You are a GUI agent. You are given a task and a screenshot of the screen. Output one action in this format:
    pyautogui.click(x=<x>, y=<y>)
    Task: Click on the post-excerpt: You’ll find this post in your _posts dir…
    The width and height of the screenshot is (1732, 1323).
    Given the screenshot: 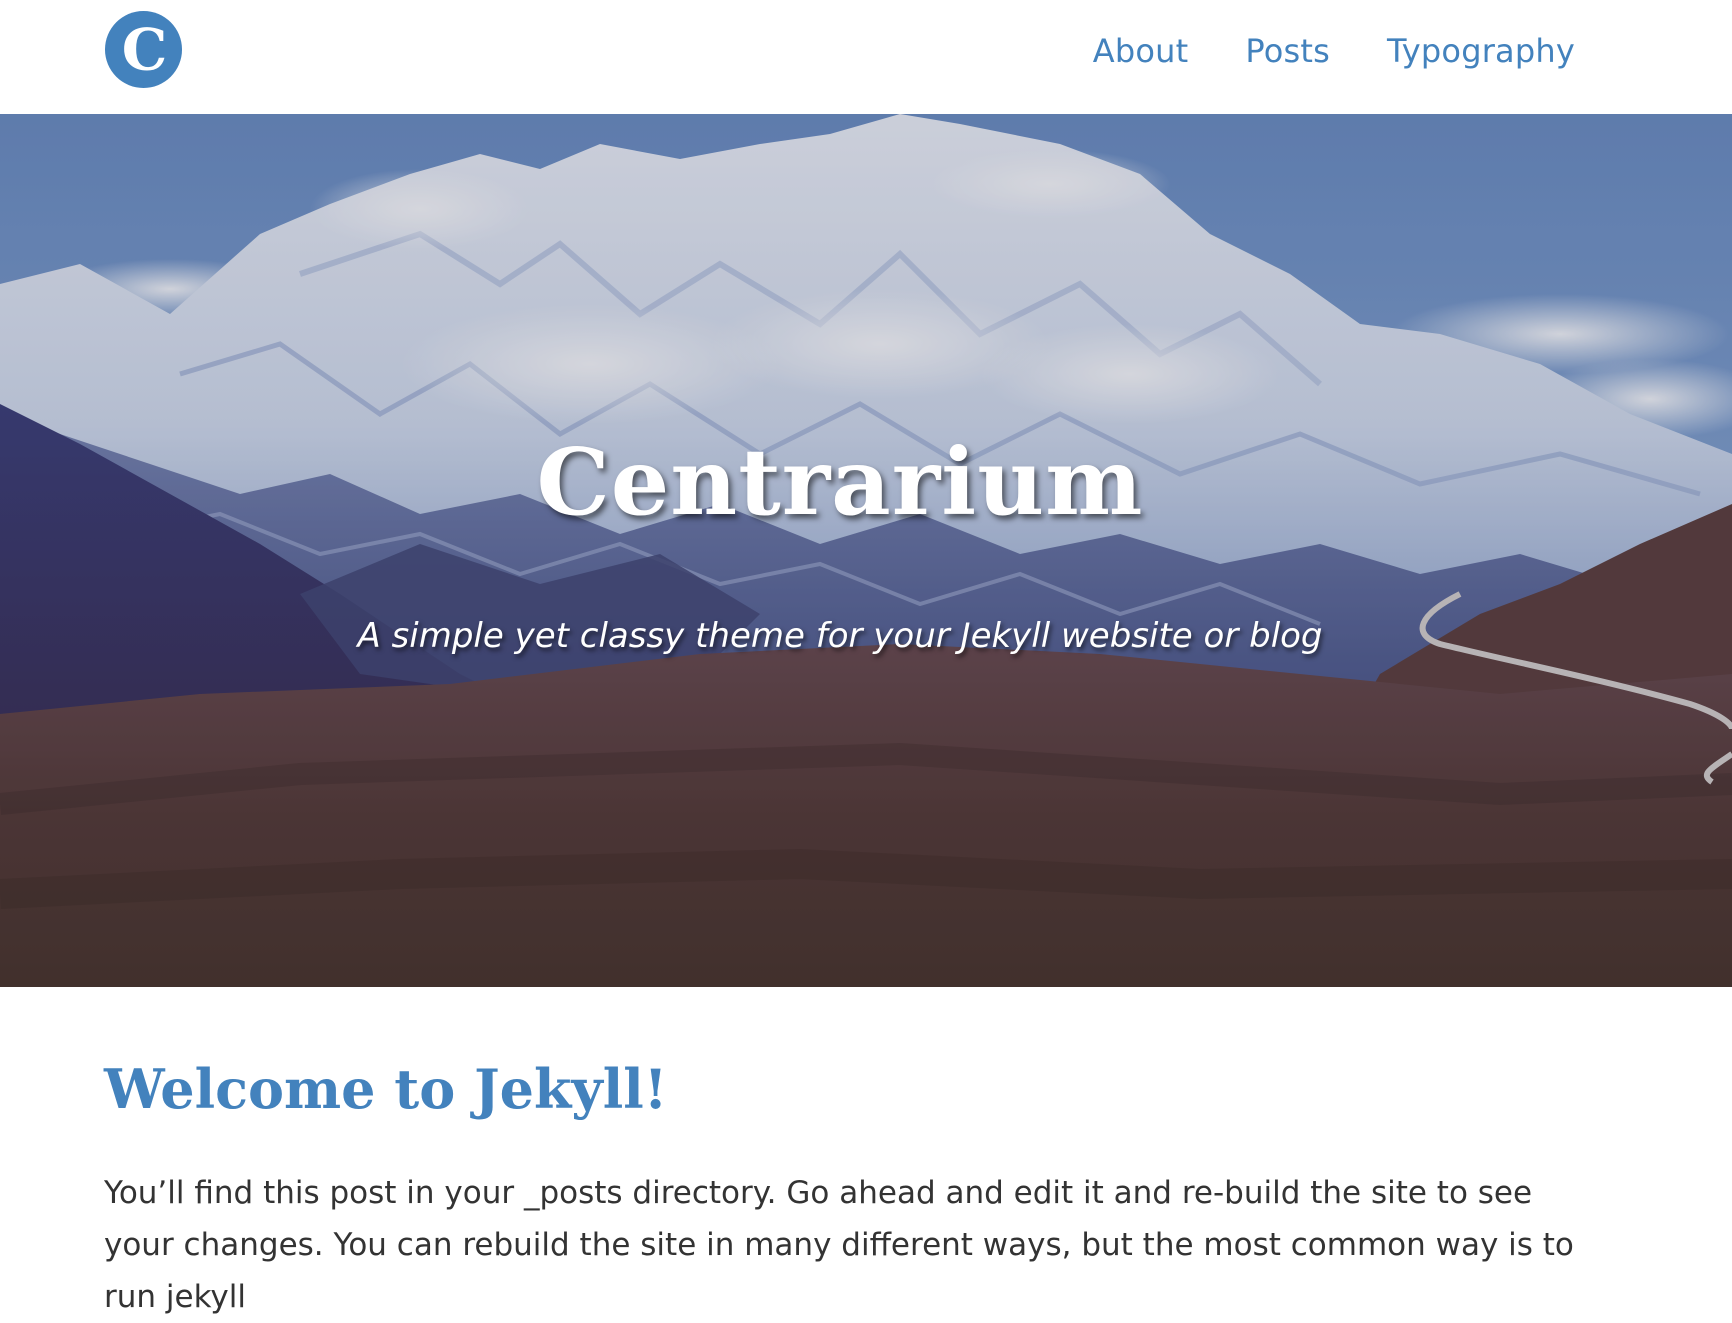 What is the action you would take?
    pyautogui.click(x=839, y=1245)
    